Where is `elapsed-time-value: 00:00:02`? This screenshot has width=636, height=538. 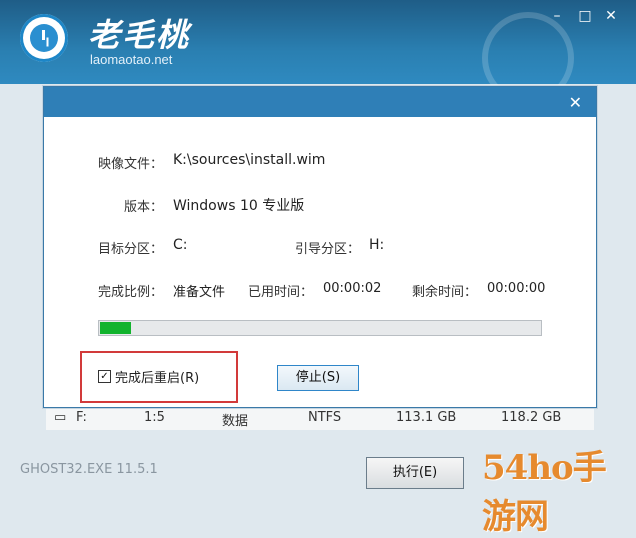 elapsed-time-value: 00:00:02 is located at coordinates (352, 288).